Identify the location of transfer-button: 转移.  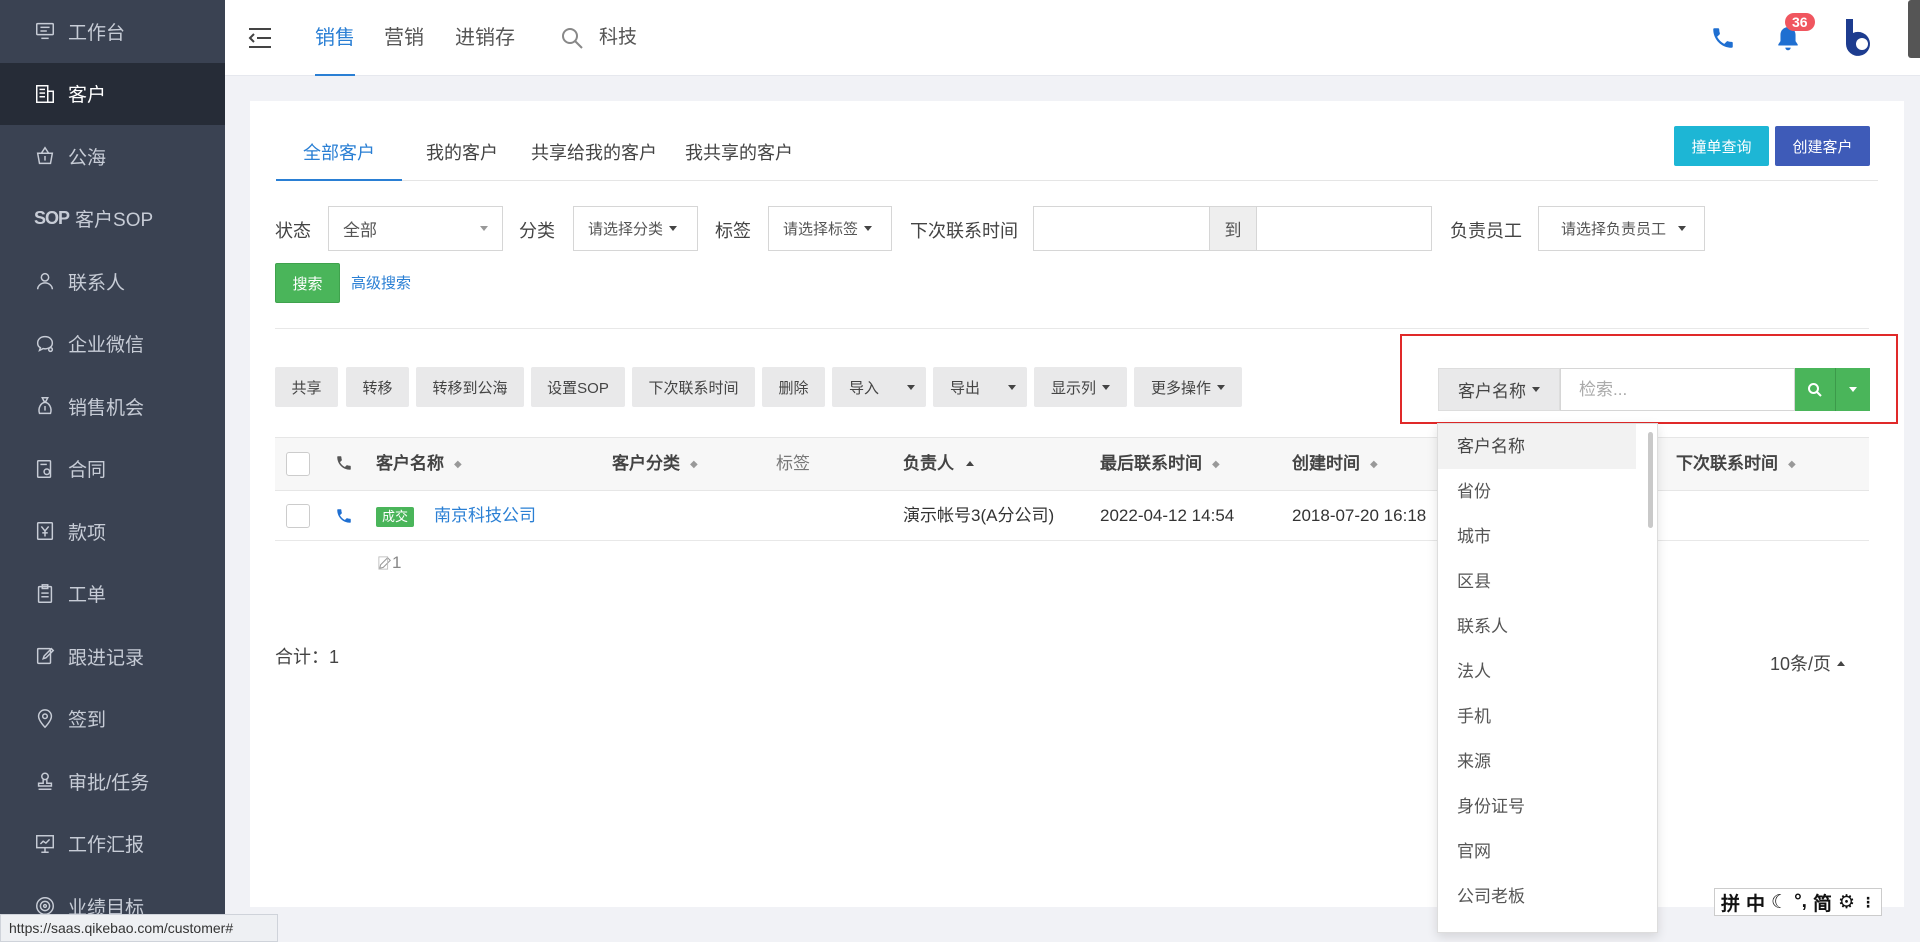
(377, 387).